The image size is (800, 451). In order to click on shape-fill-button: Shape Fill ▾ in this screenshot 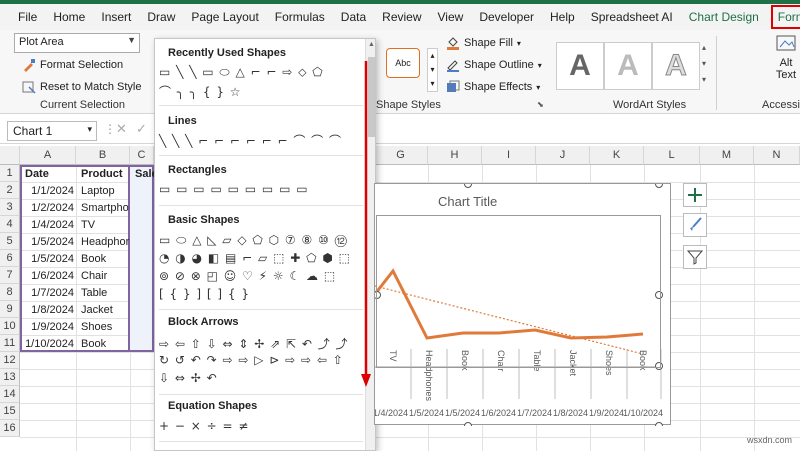, I will do `click(483, 43)`.